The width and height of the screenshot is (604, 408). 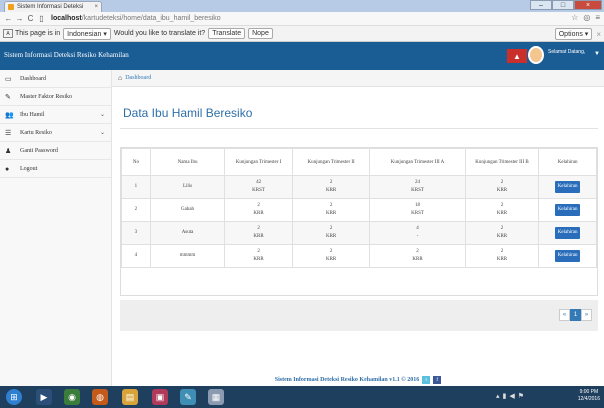 I want to click on page-icon: ▯, so click(x=41, y=18).